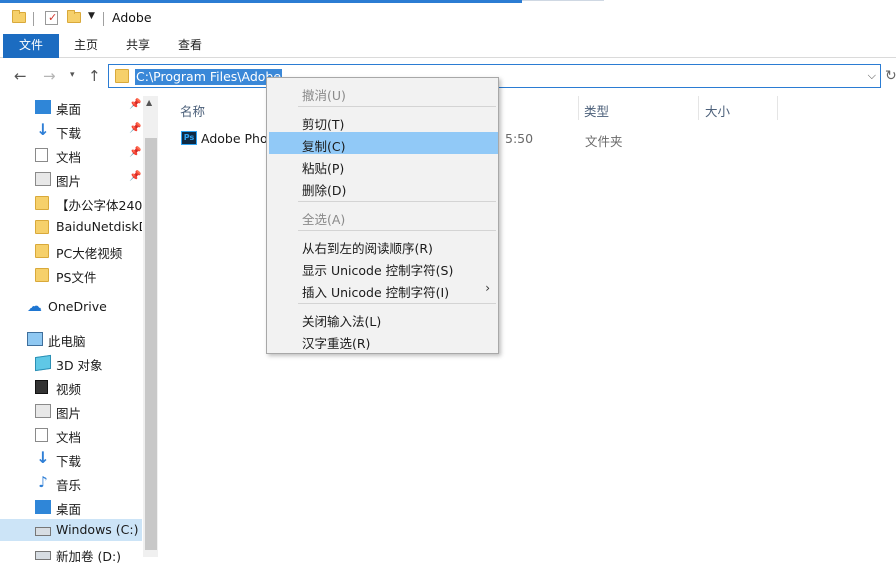  I want to click on menu-item-label: 粘贴(P), so click(323, 168).